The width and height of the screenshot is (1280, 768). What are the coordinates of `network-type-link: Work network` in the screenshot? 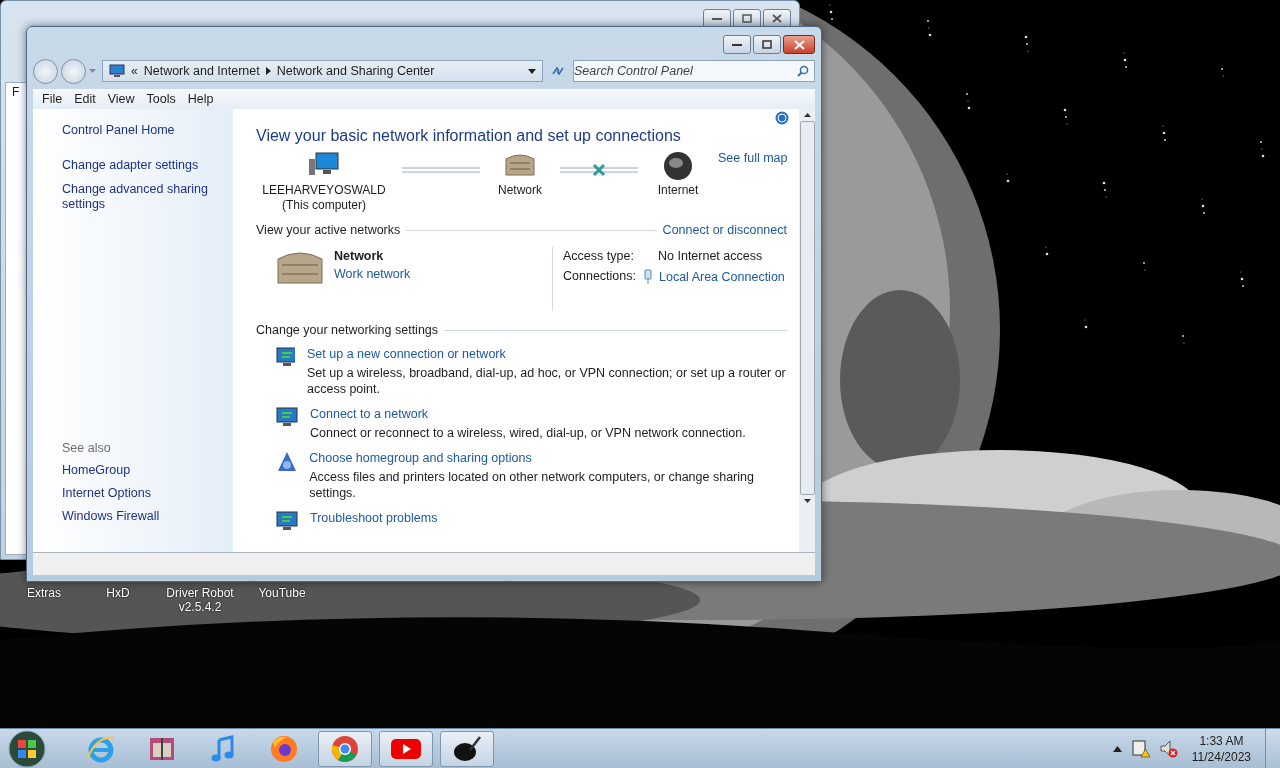 It's located at (372, 274).